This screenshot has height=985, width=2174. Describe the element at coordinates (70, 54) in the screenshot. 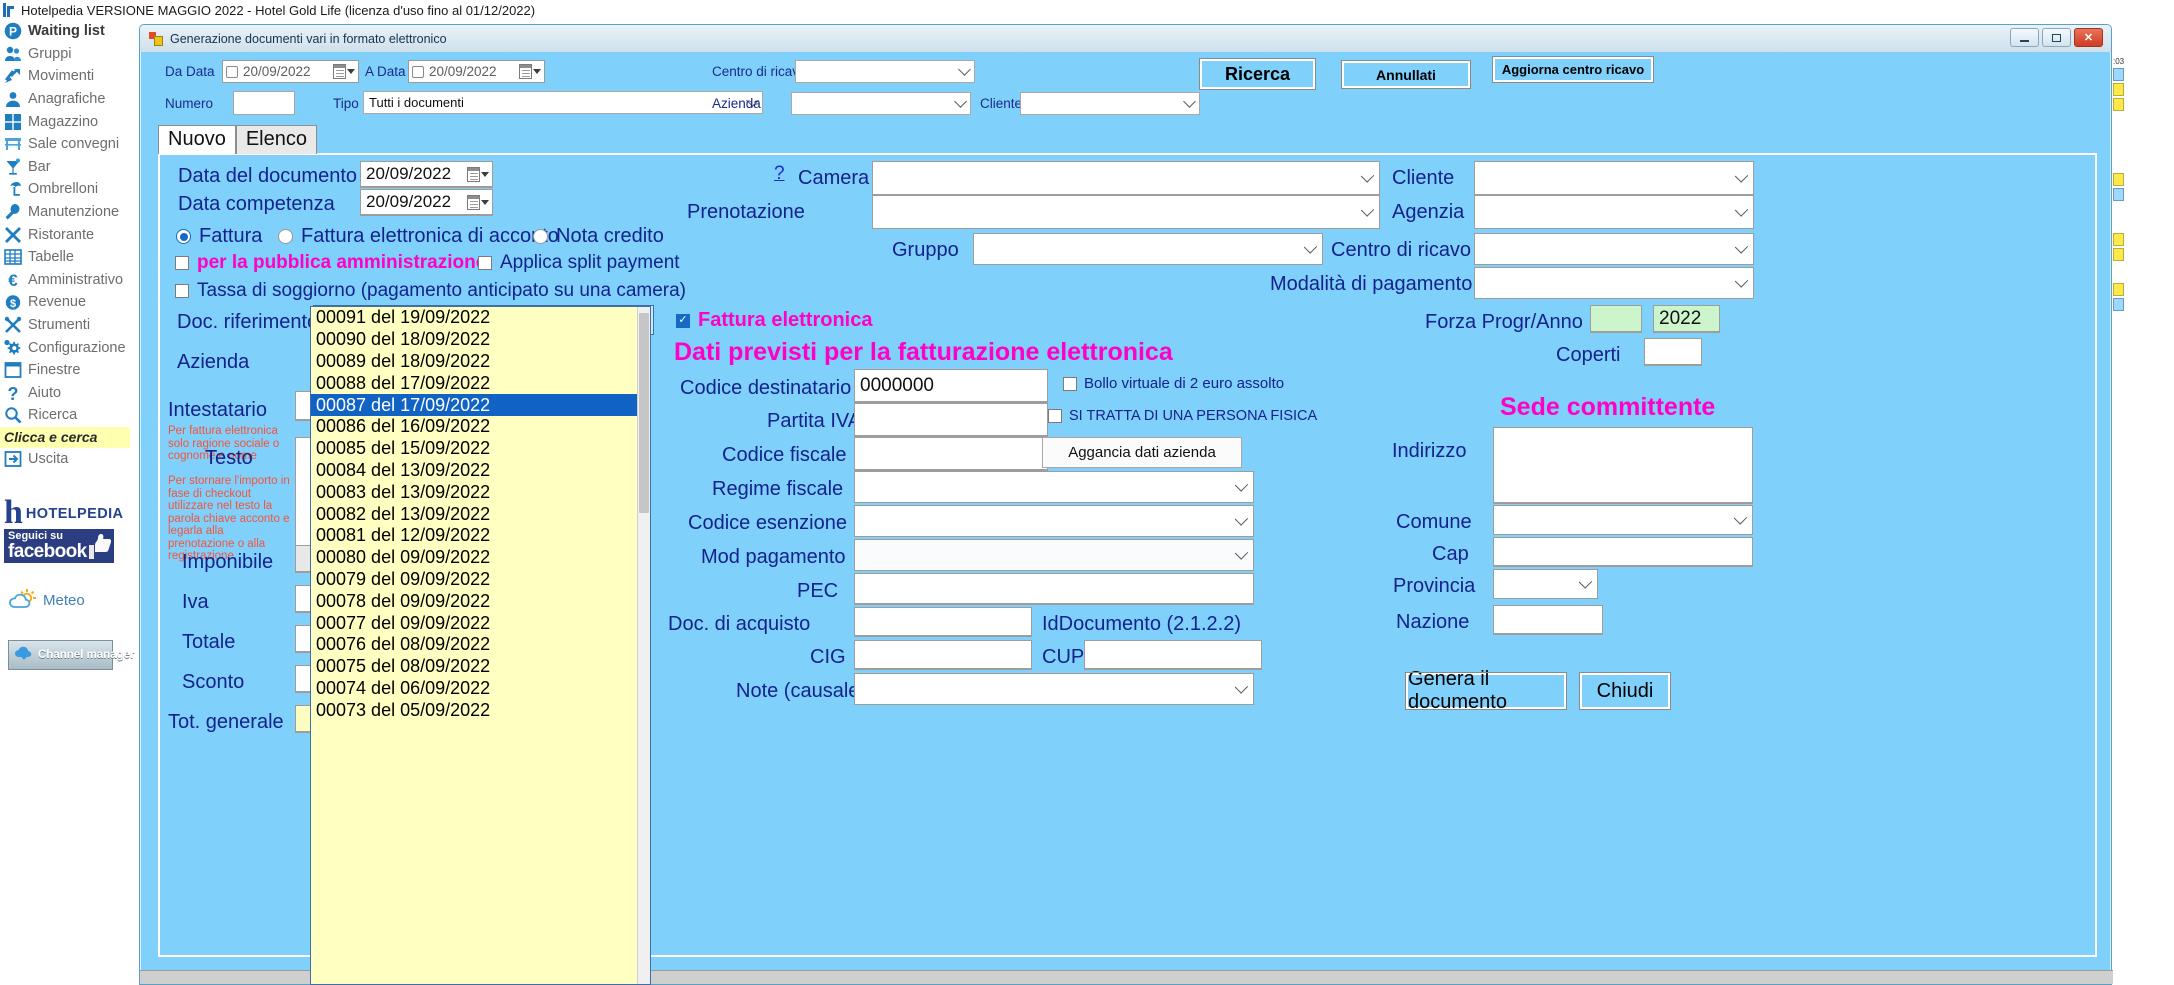

I see `sidebar-item-gruppi: Gruppi` at that location.